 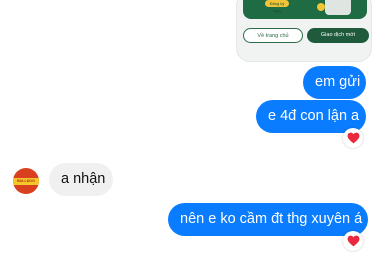 I want to click on avatar: BULLDOG, so click(x=26, y=181).